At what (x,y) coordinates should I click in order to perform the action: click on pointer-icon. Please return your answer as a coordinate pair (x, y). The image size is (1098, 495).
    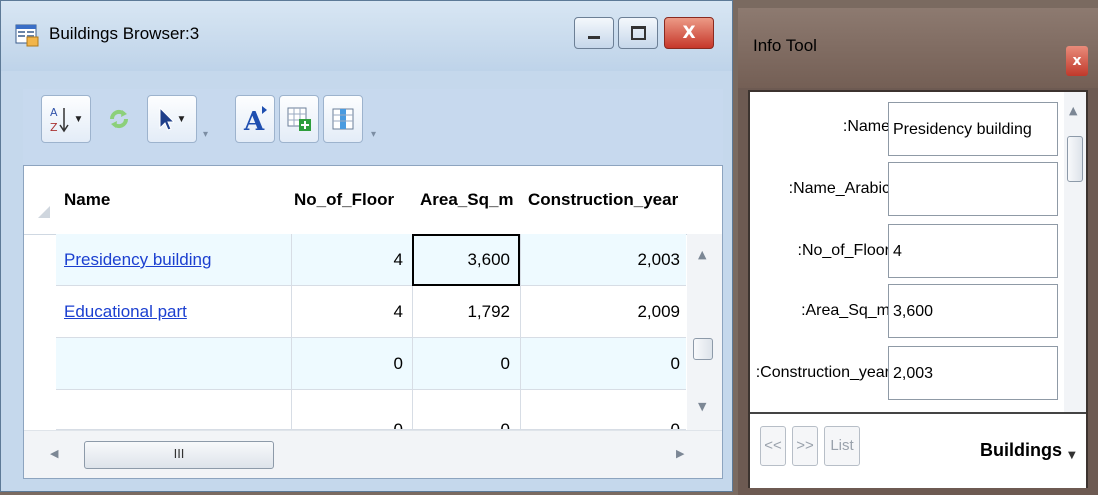
    Looking at the image, I should click on (166, 118).